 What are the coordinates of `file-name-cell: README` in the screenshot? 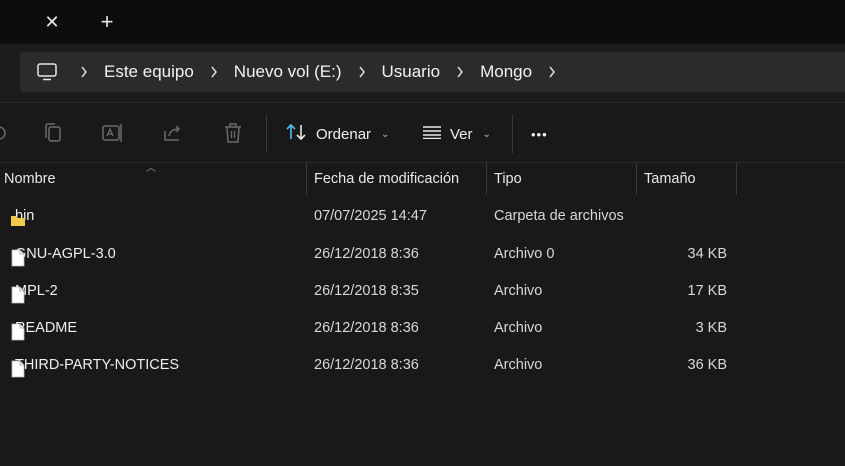 It's located at (44, 328).